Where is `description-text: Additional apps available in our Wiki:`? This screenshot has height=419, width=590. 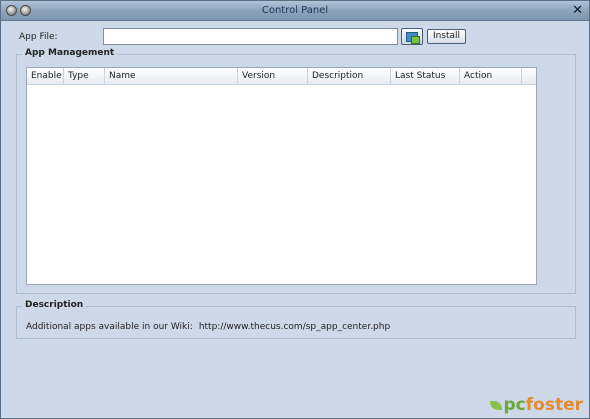
description-text: Additional apps available in our Wiki: is located at coordinates (109, 327).